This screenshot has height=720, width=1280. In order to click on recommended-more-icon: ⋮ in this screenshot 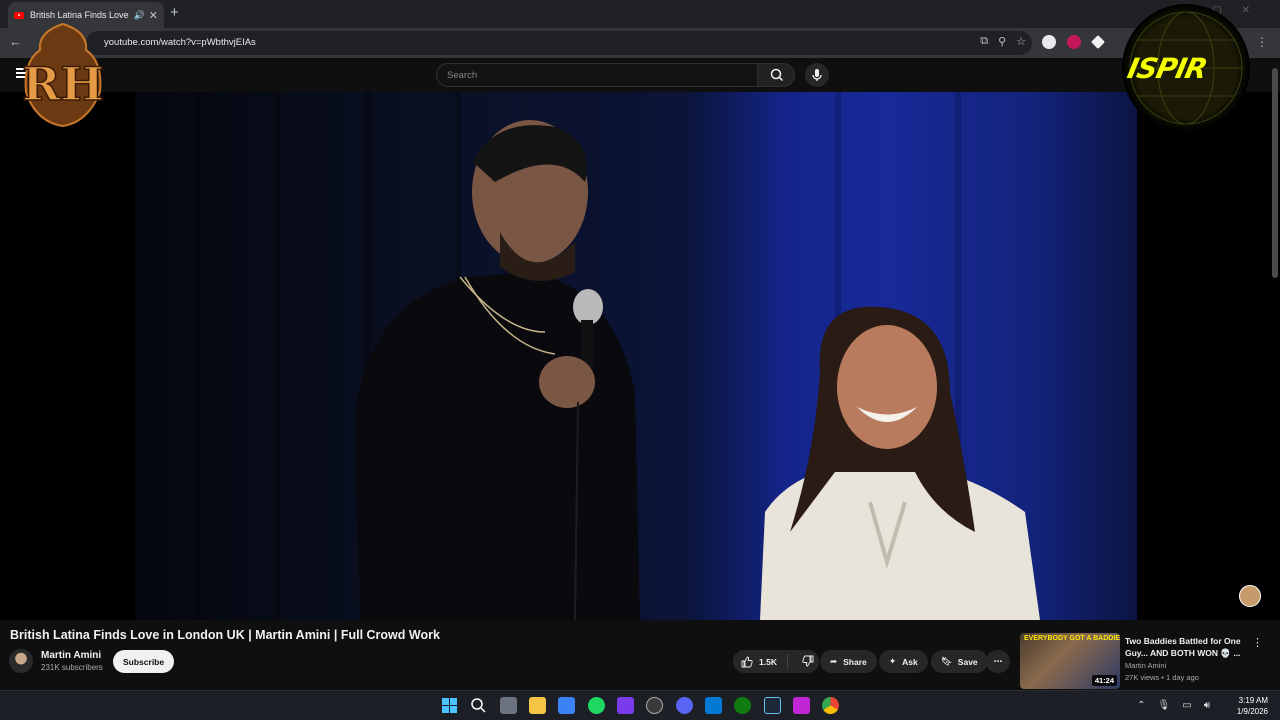, I will do `click(1257, 642)`.